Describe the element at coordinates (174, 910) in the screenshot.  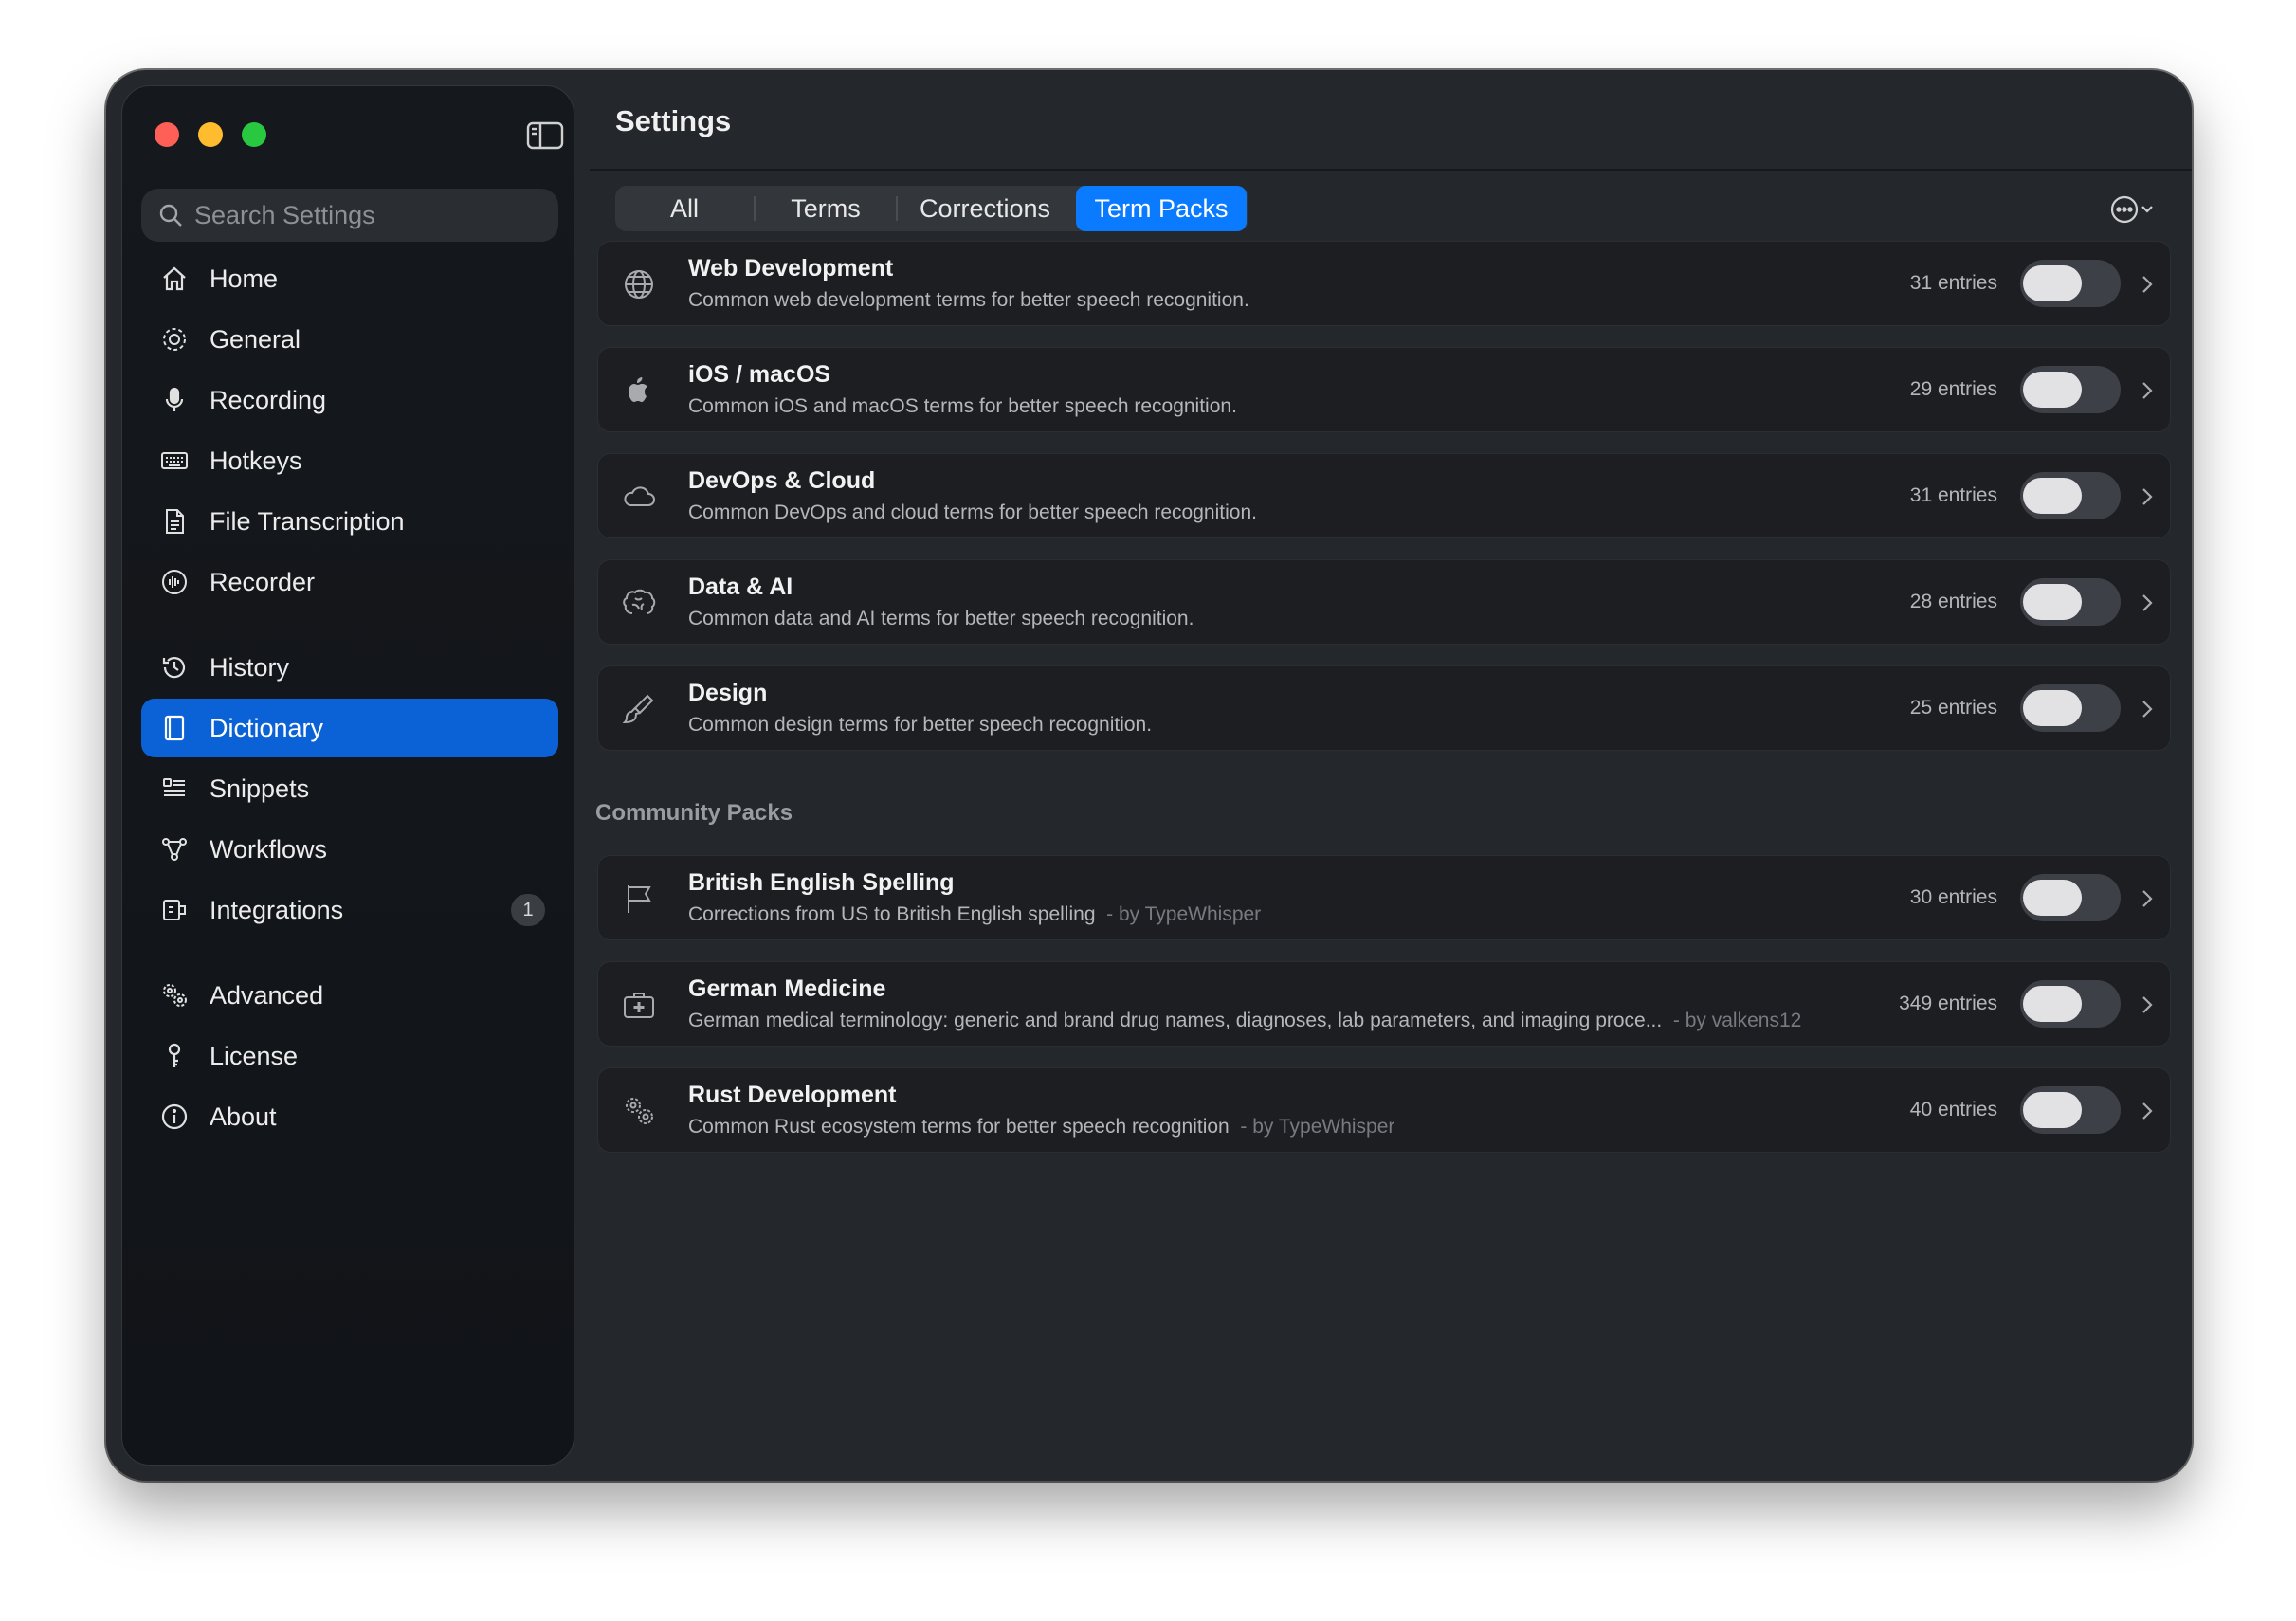
I see `plugin-icon` at that location.